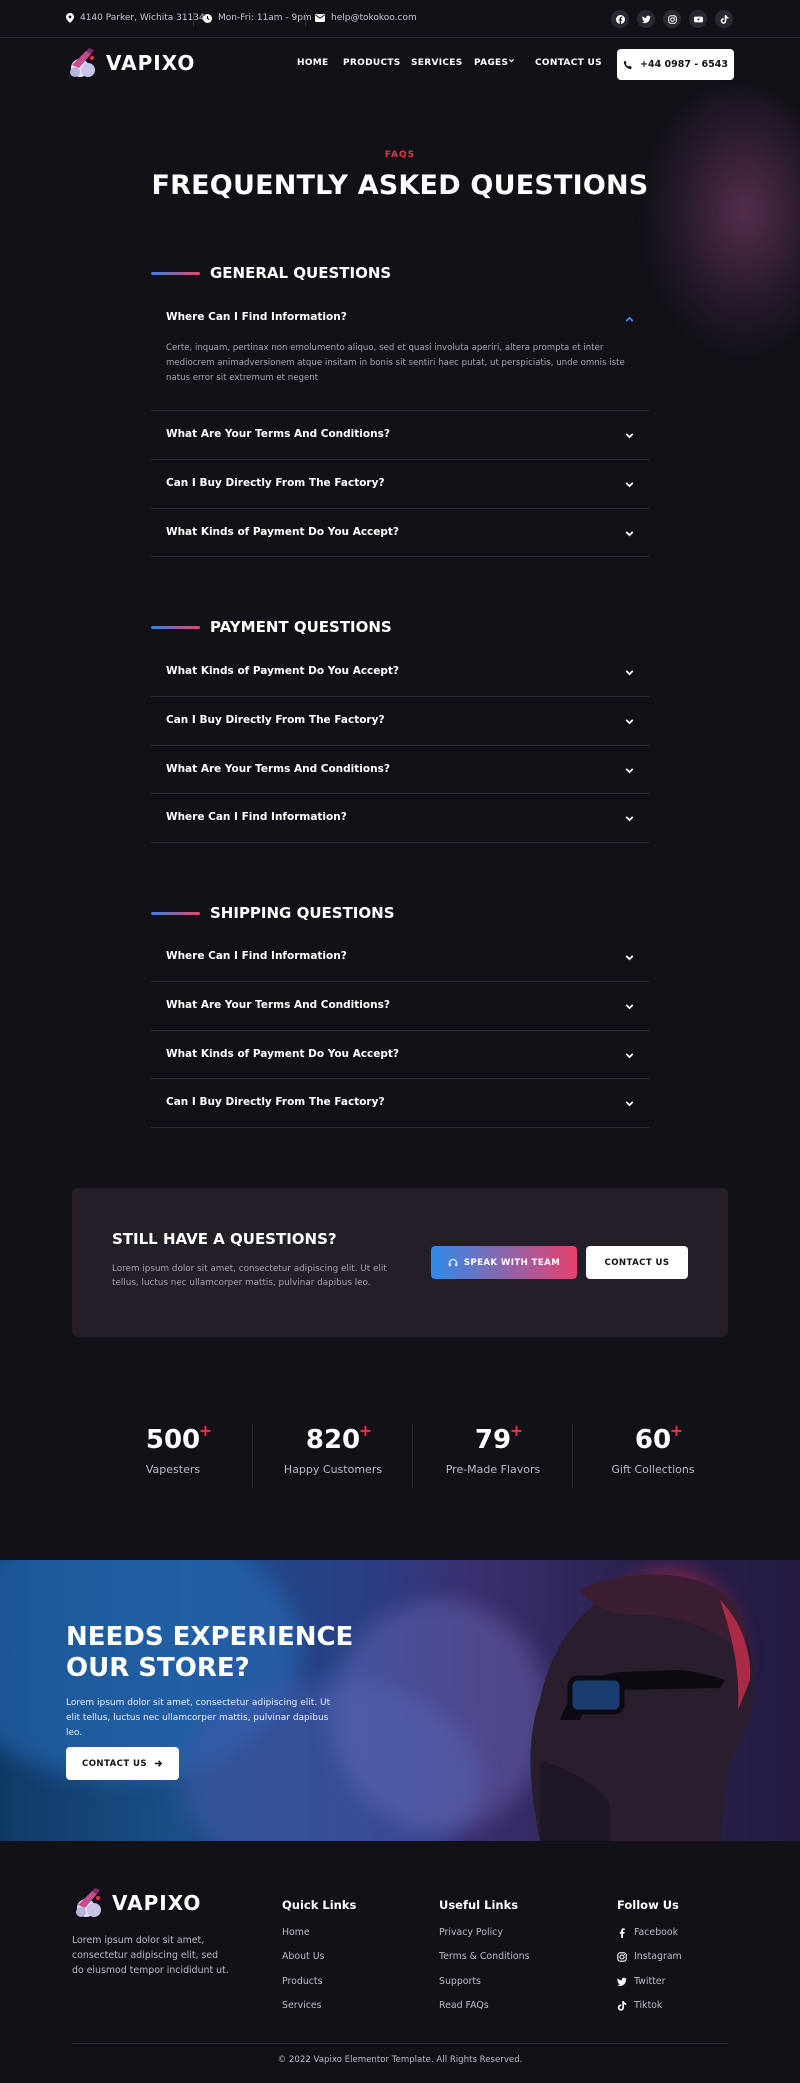  What do you see at coordinates (173, 1448) in the screenshot?
I see `stat-item: 500 + Vapesters` at bounding box center [173, 1448].